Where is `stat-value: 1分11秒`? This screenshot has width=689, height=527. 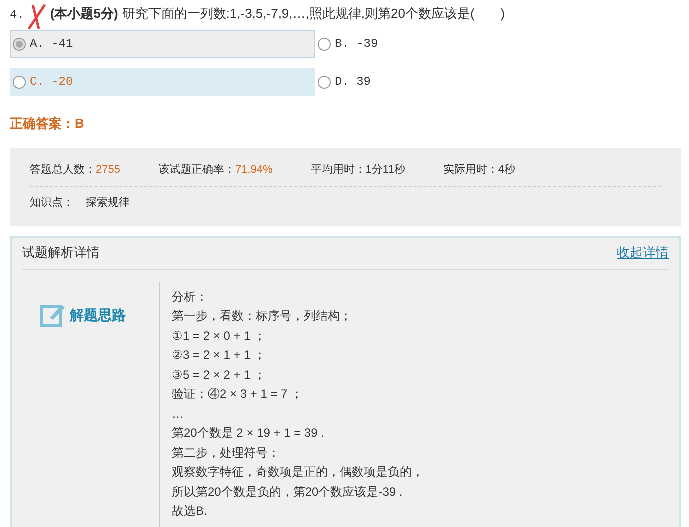 stat-value: 1分11秒 is located at coordinates (386, 170).